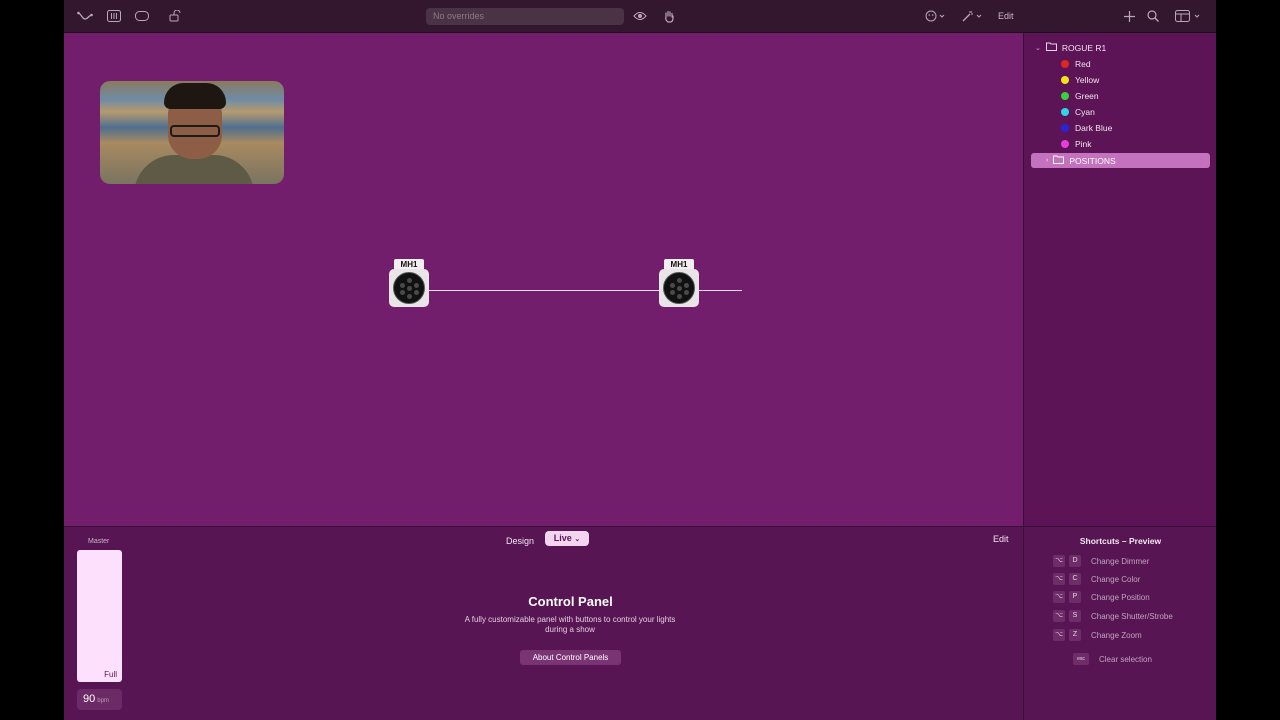 The height and width of the screenshot is (720, 1280). I want to click on face-icon, so click(936, 16).